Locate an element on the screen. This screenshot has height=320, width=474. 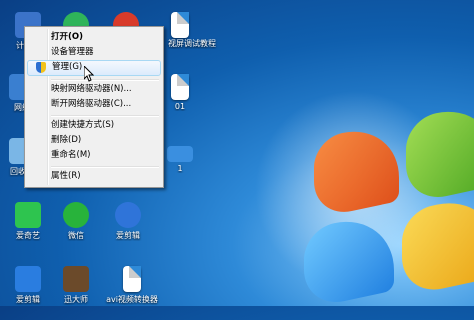
game-icon is located at coordinates (76, 279).